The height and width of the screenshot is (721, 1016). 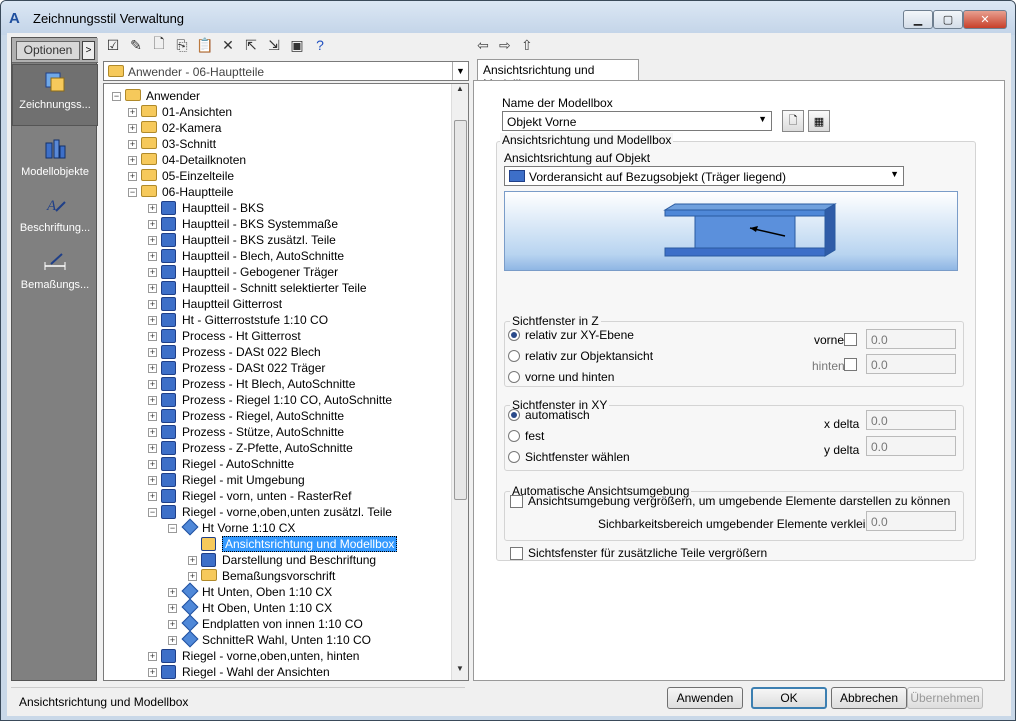 What do you see at coordinates (274, 45) in the screenshot?
I see `import-icon: ⇲` at bounding box center [274, 45].